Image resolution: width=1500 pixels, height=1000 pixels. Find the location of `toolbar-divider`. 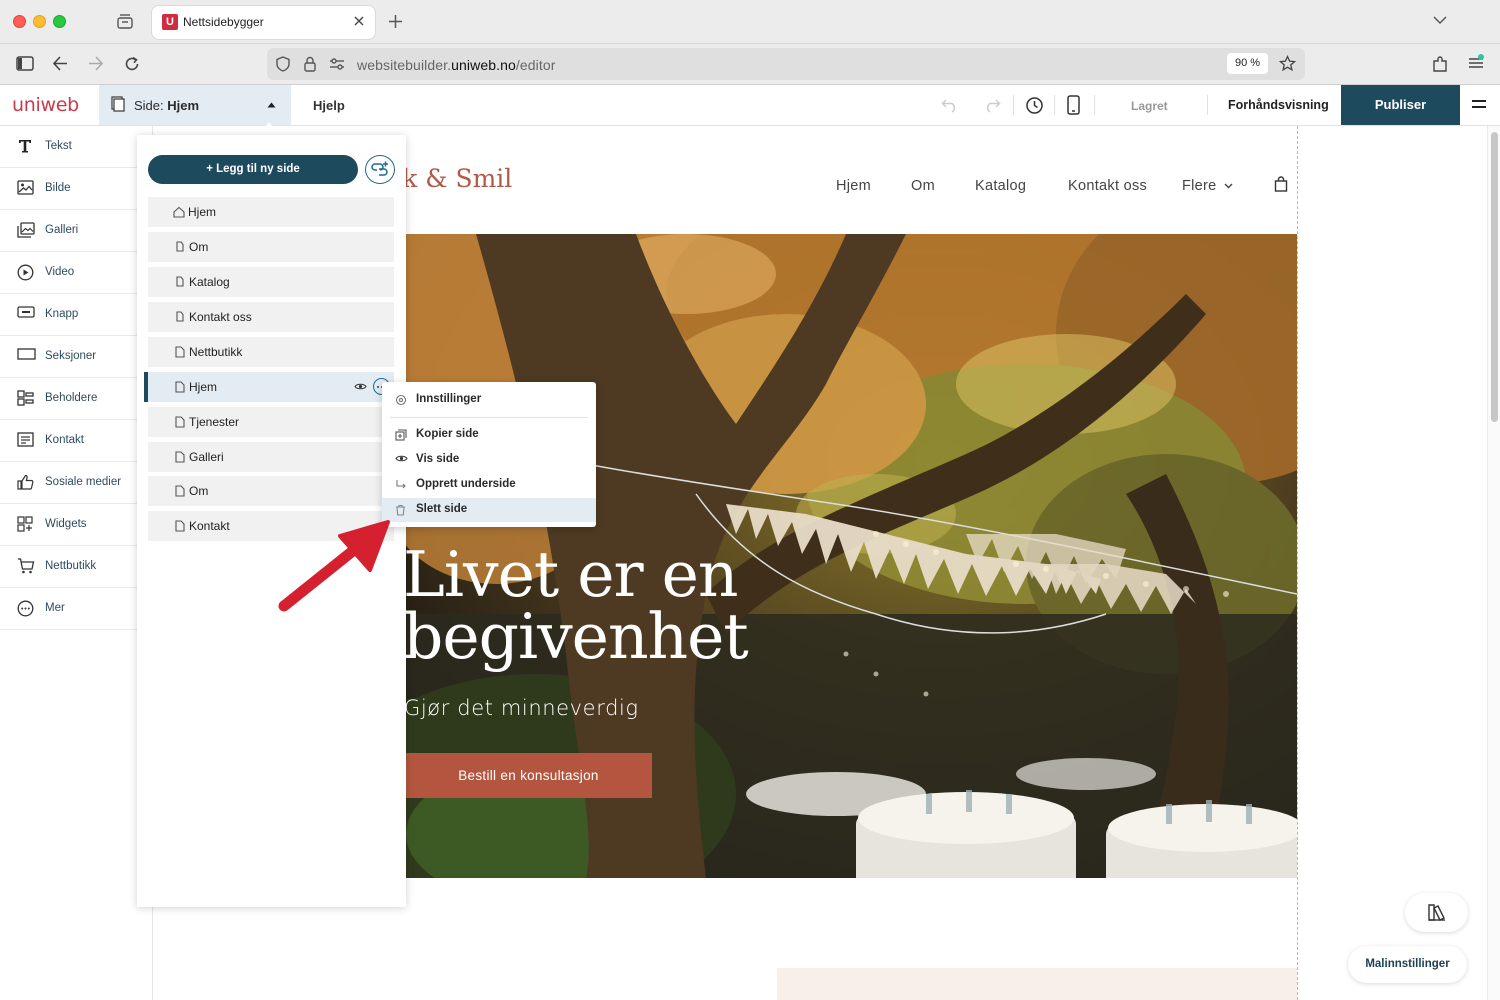

toolbar-divider is located at coordinates (1094, 105).